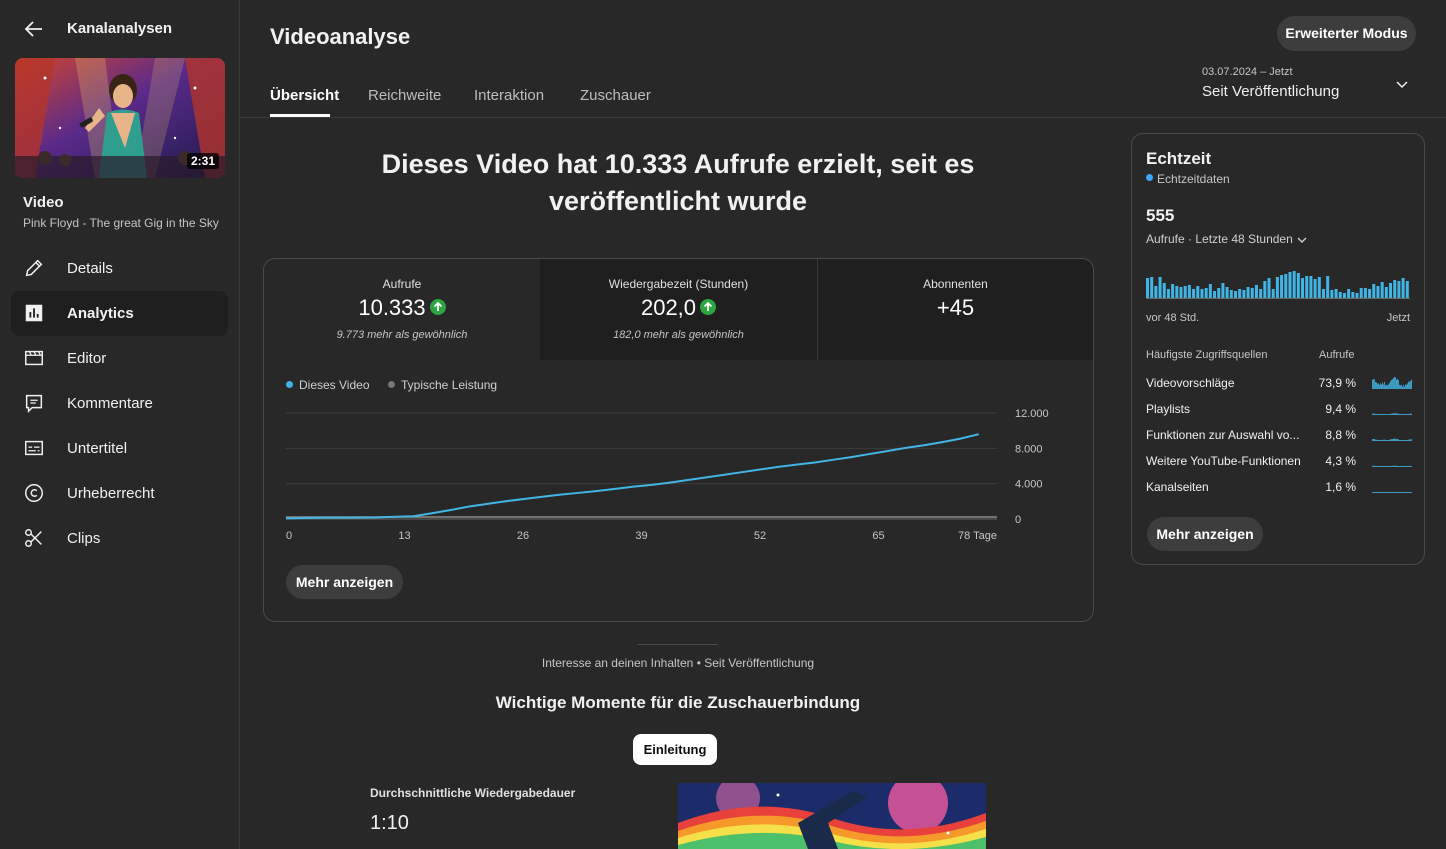 Image resolution: width=1446 pixels, height=849 pixels. I want to click on realtime-show-more-button: Mehr anzeigen, so click(1205, 534).